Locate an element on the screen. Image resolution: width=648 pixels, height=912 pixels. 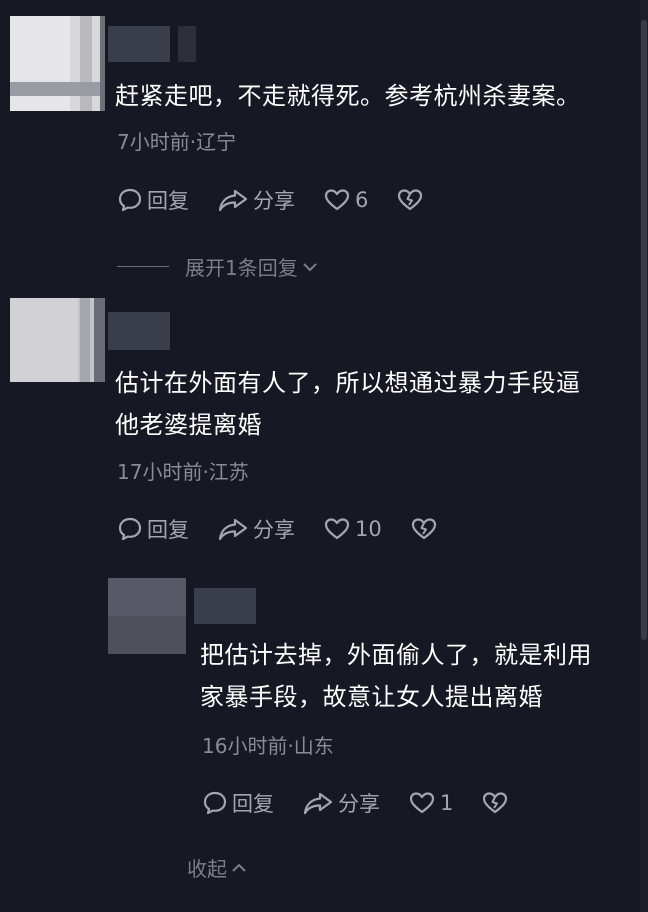
scrollbar is located at coordinates (644, 456).